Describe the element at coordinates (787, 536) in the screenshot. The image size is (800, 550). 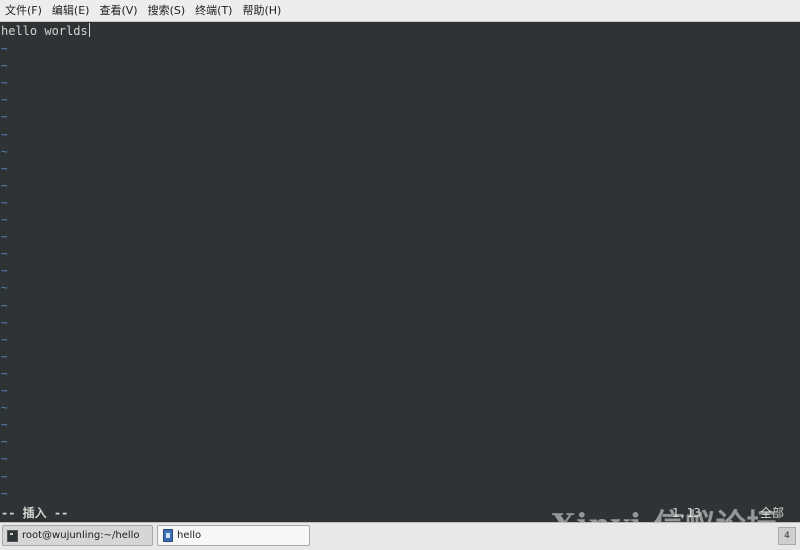
I see `workspace-pager: 4` at that location.